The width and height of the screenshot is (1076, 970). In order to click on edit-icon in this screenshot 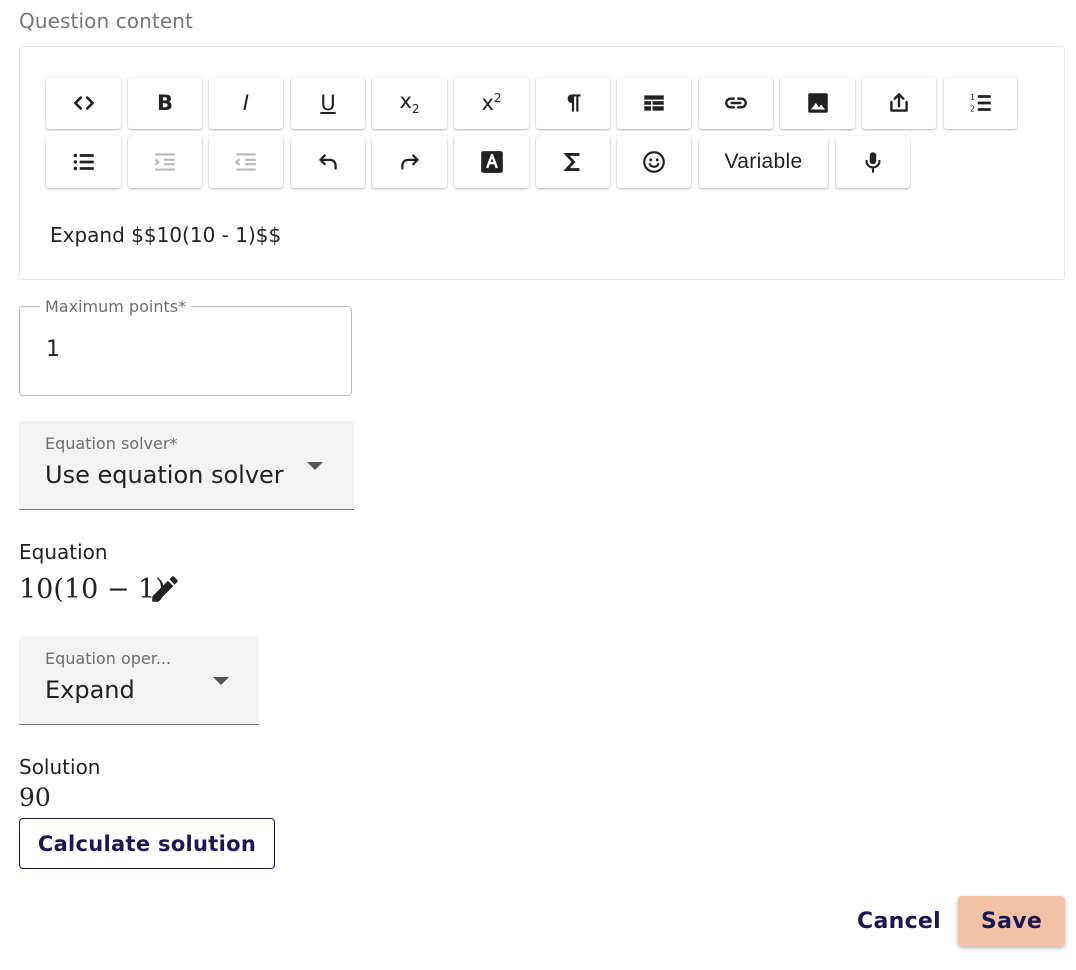, I will do `click(165, 589)`.